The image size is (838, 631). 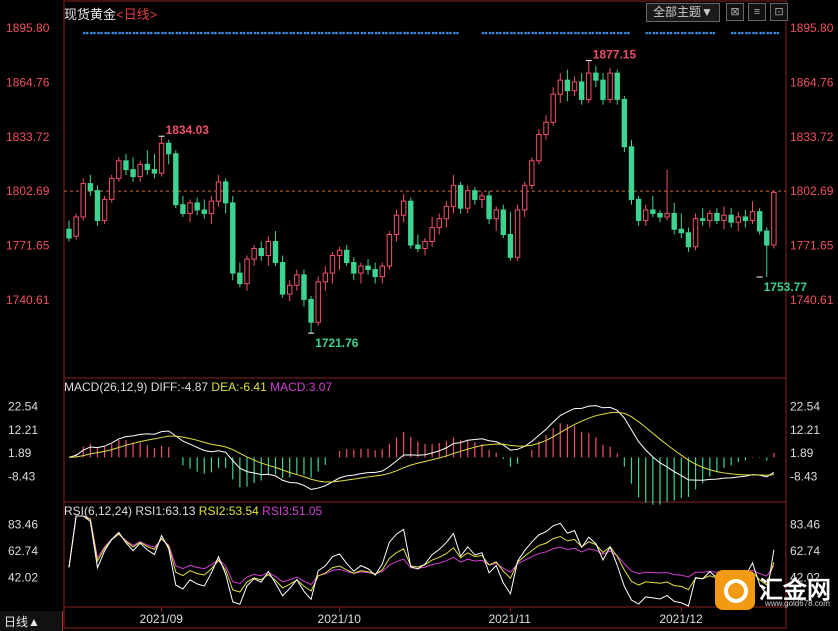 I want to click on maximize-icon: ⊡, so click(x=779, y=12).